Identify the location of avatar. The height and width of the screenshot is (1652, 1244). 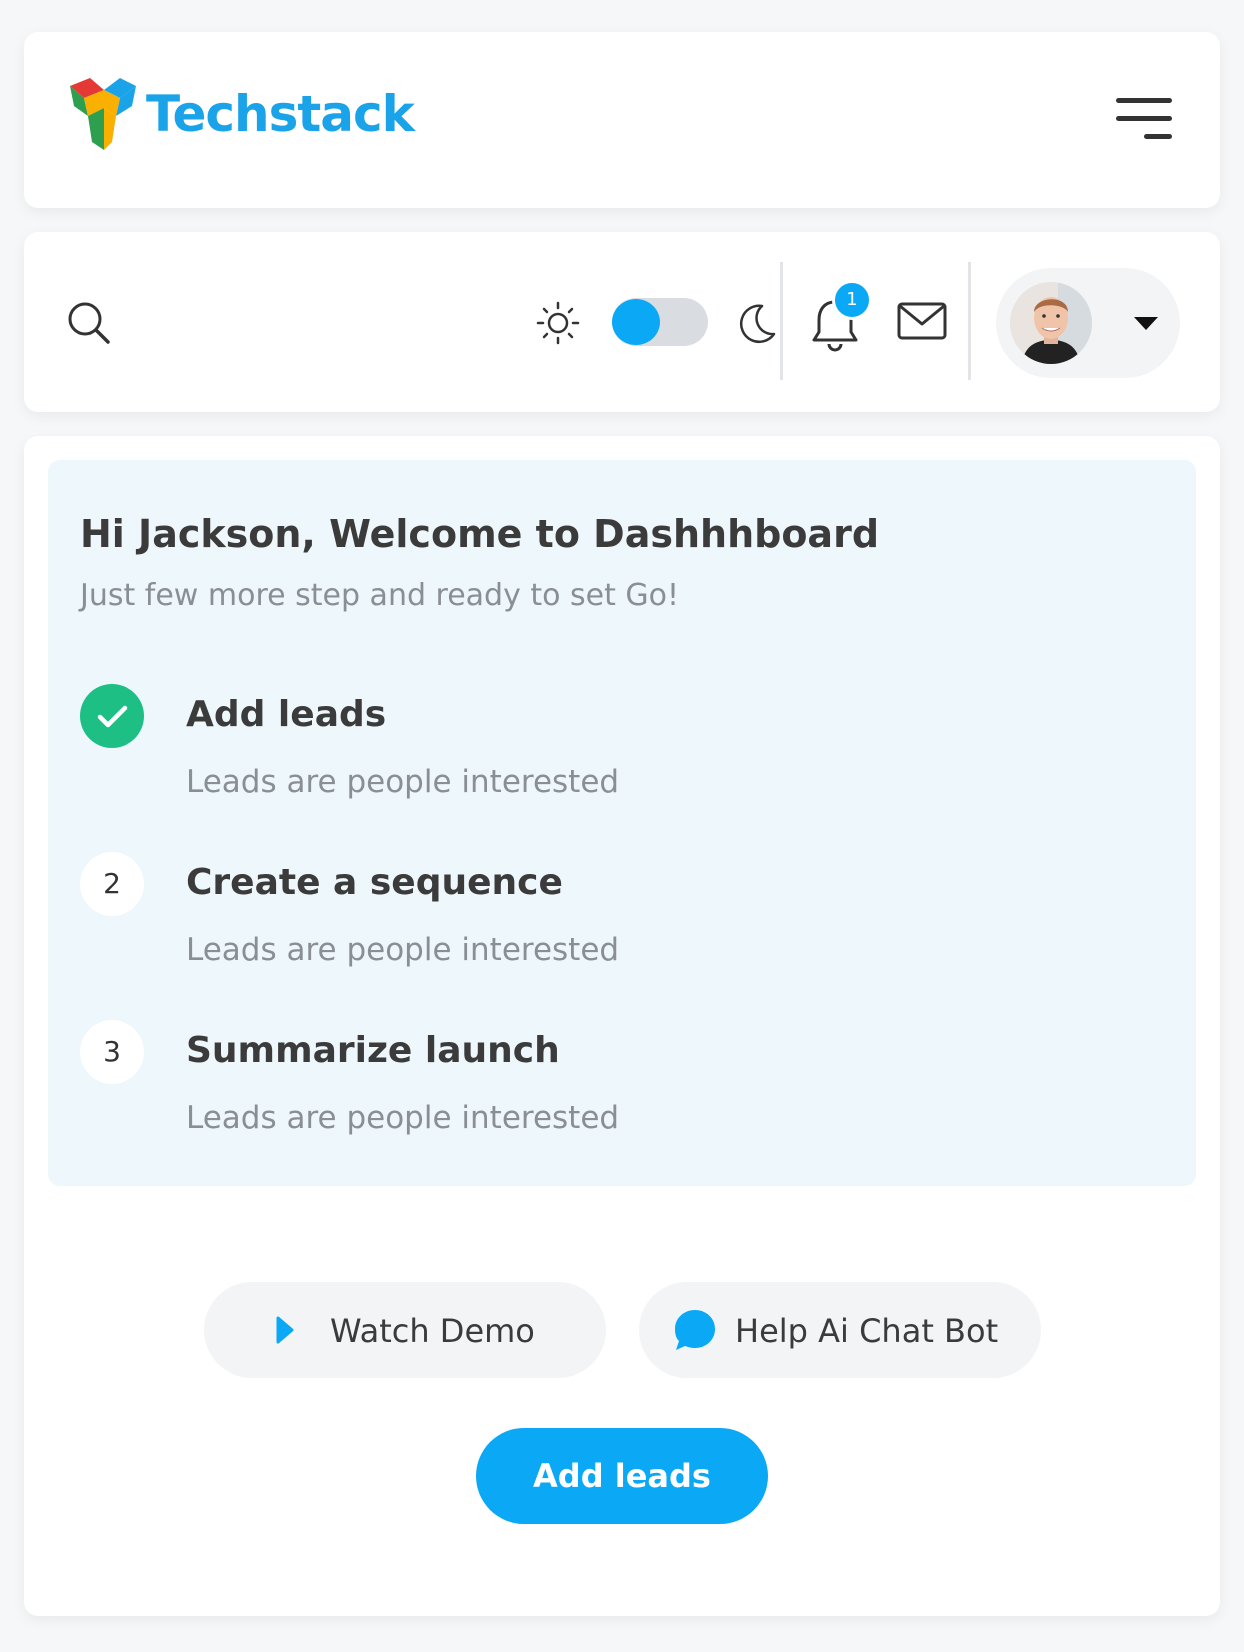
(1051, 323).